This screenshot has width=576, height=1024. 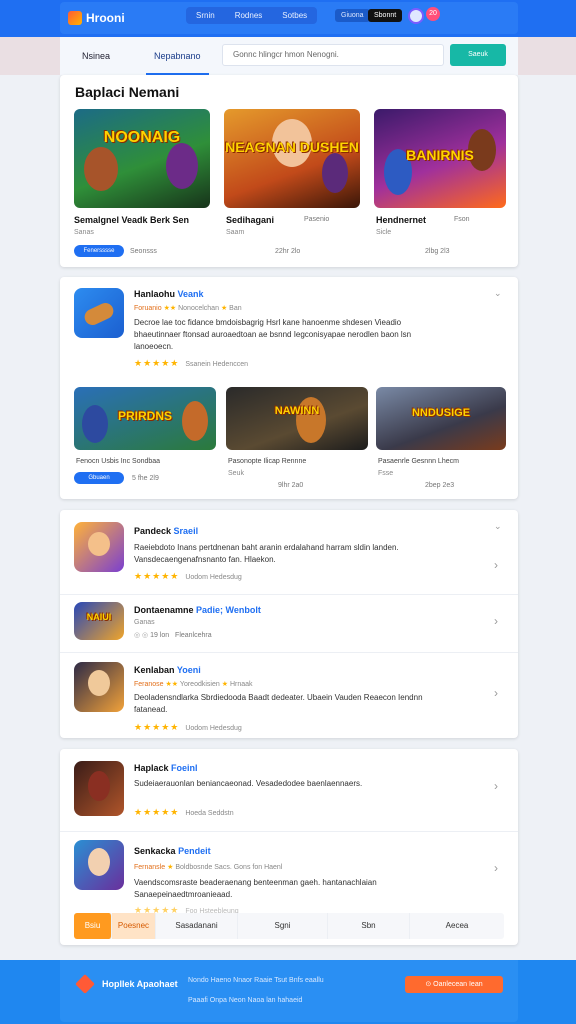 I want to click on game-meta: Pasenio, so click(x=317, y=219).